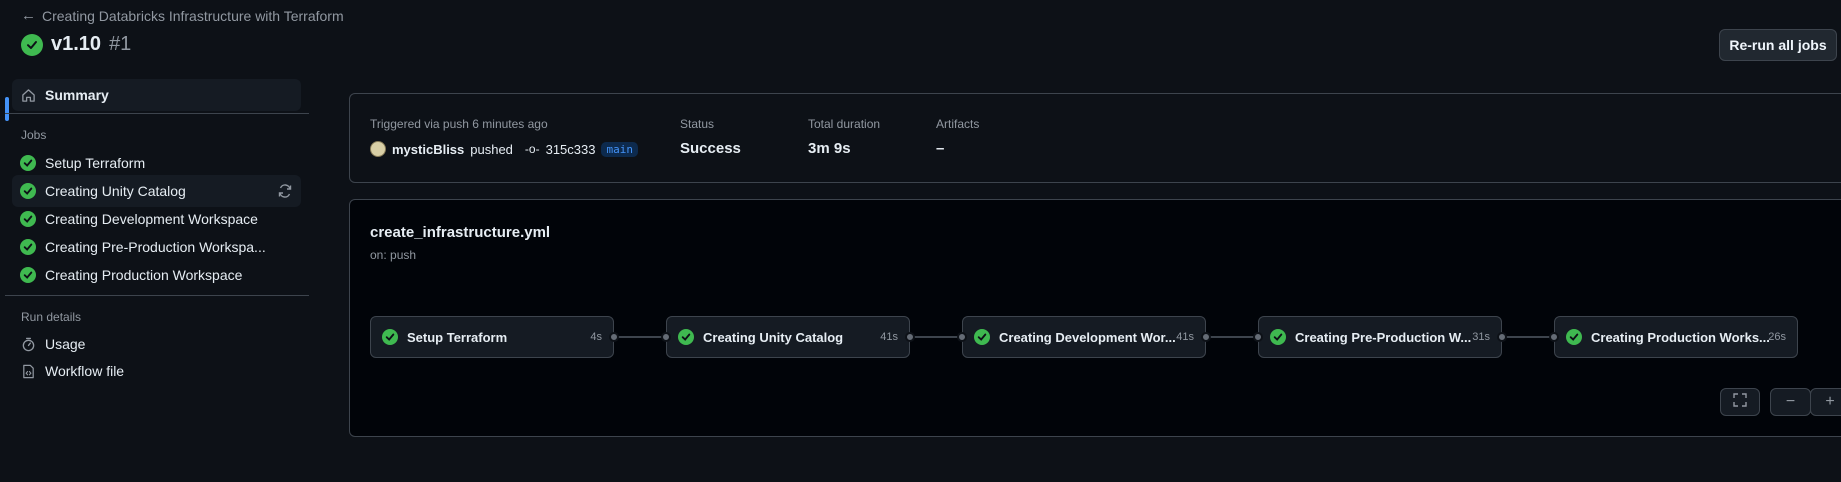 This screenshot has width=1841, height=482. Describe the element at coordinates (773, 337) in the screenshot. I see `job-name: Creating Unity Catalog` at that location.